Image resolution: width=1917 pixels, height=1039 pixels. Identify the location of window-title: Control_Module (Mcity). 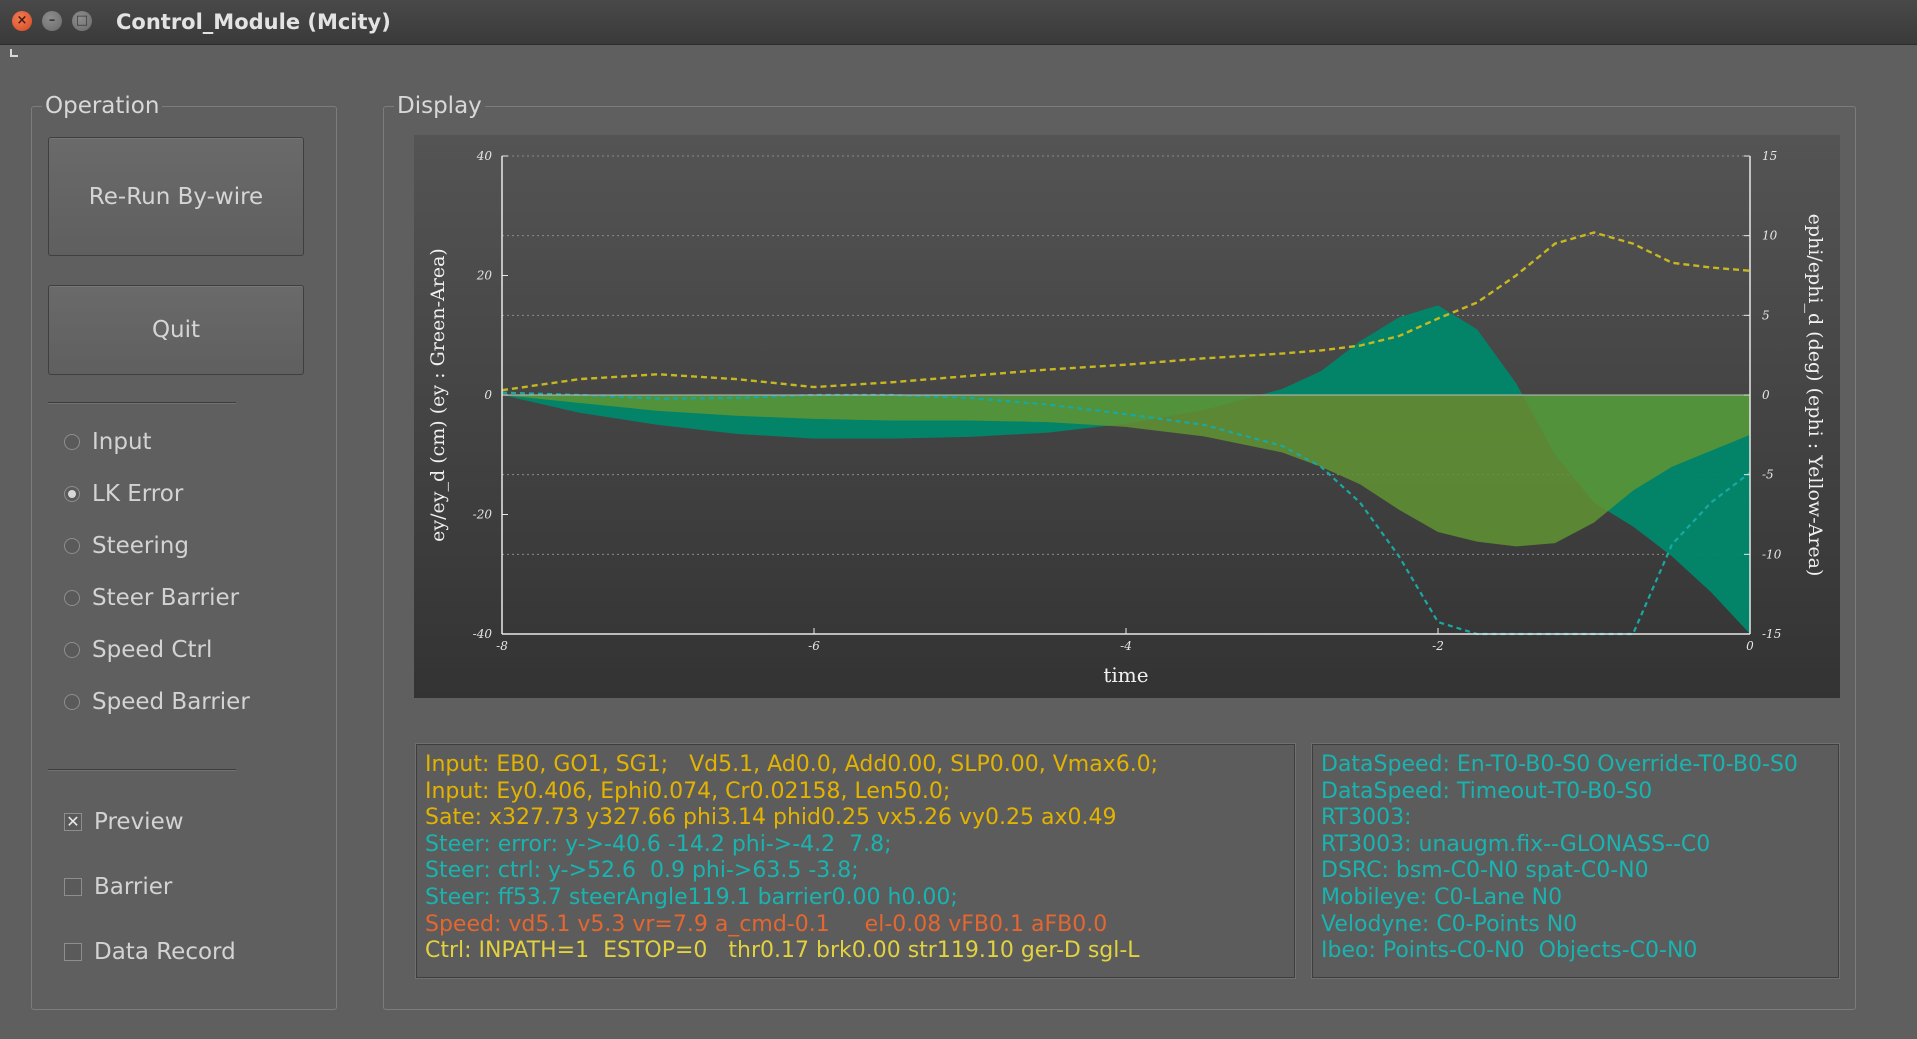
(253, 22).